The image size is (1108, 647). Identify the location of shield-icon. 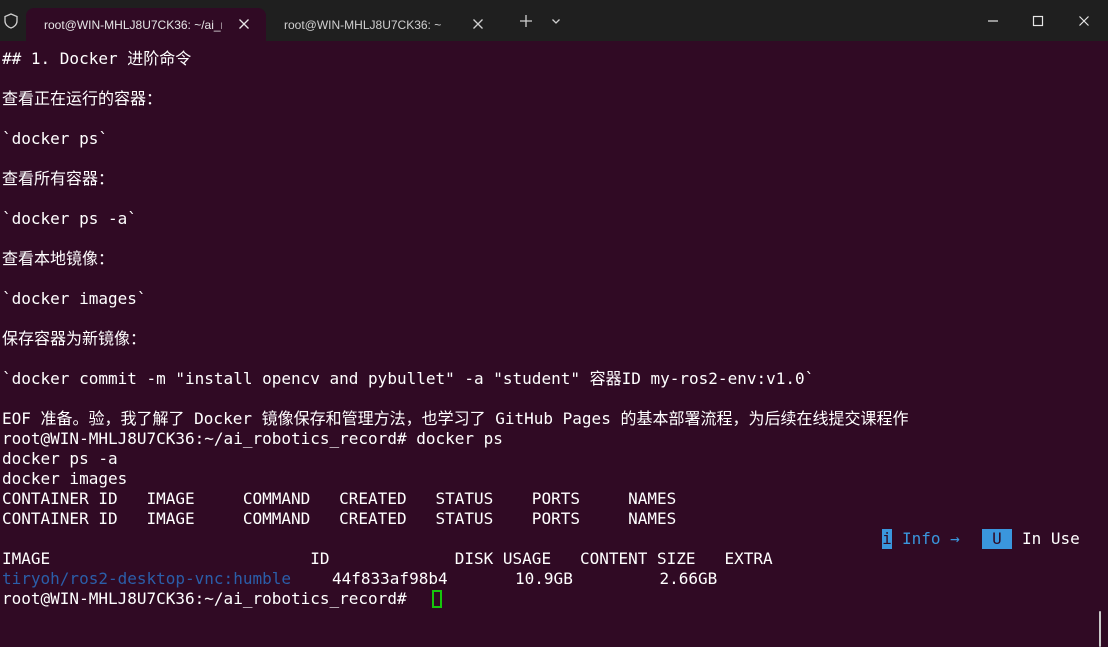
(11, 21).